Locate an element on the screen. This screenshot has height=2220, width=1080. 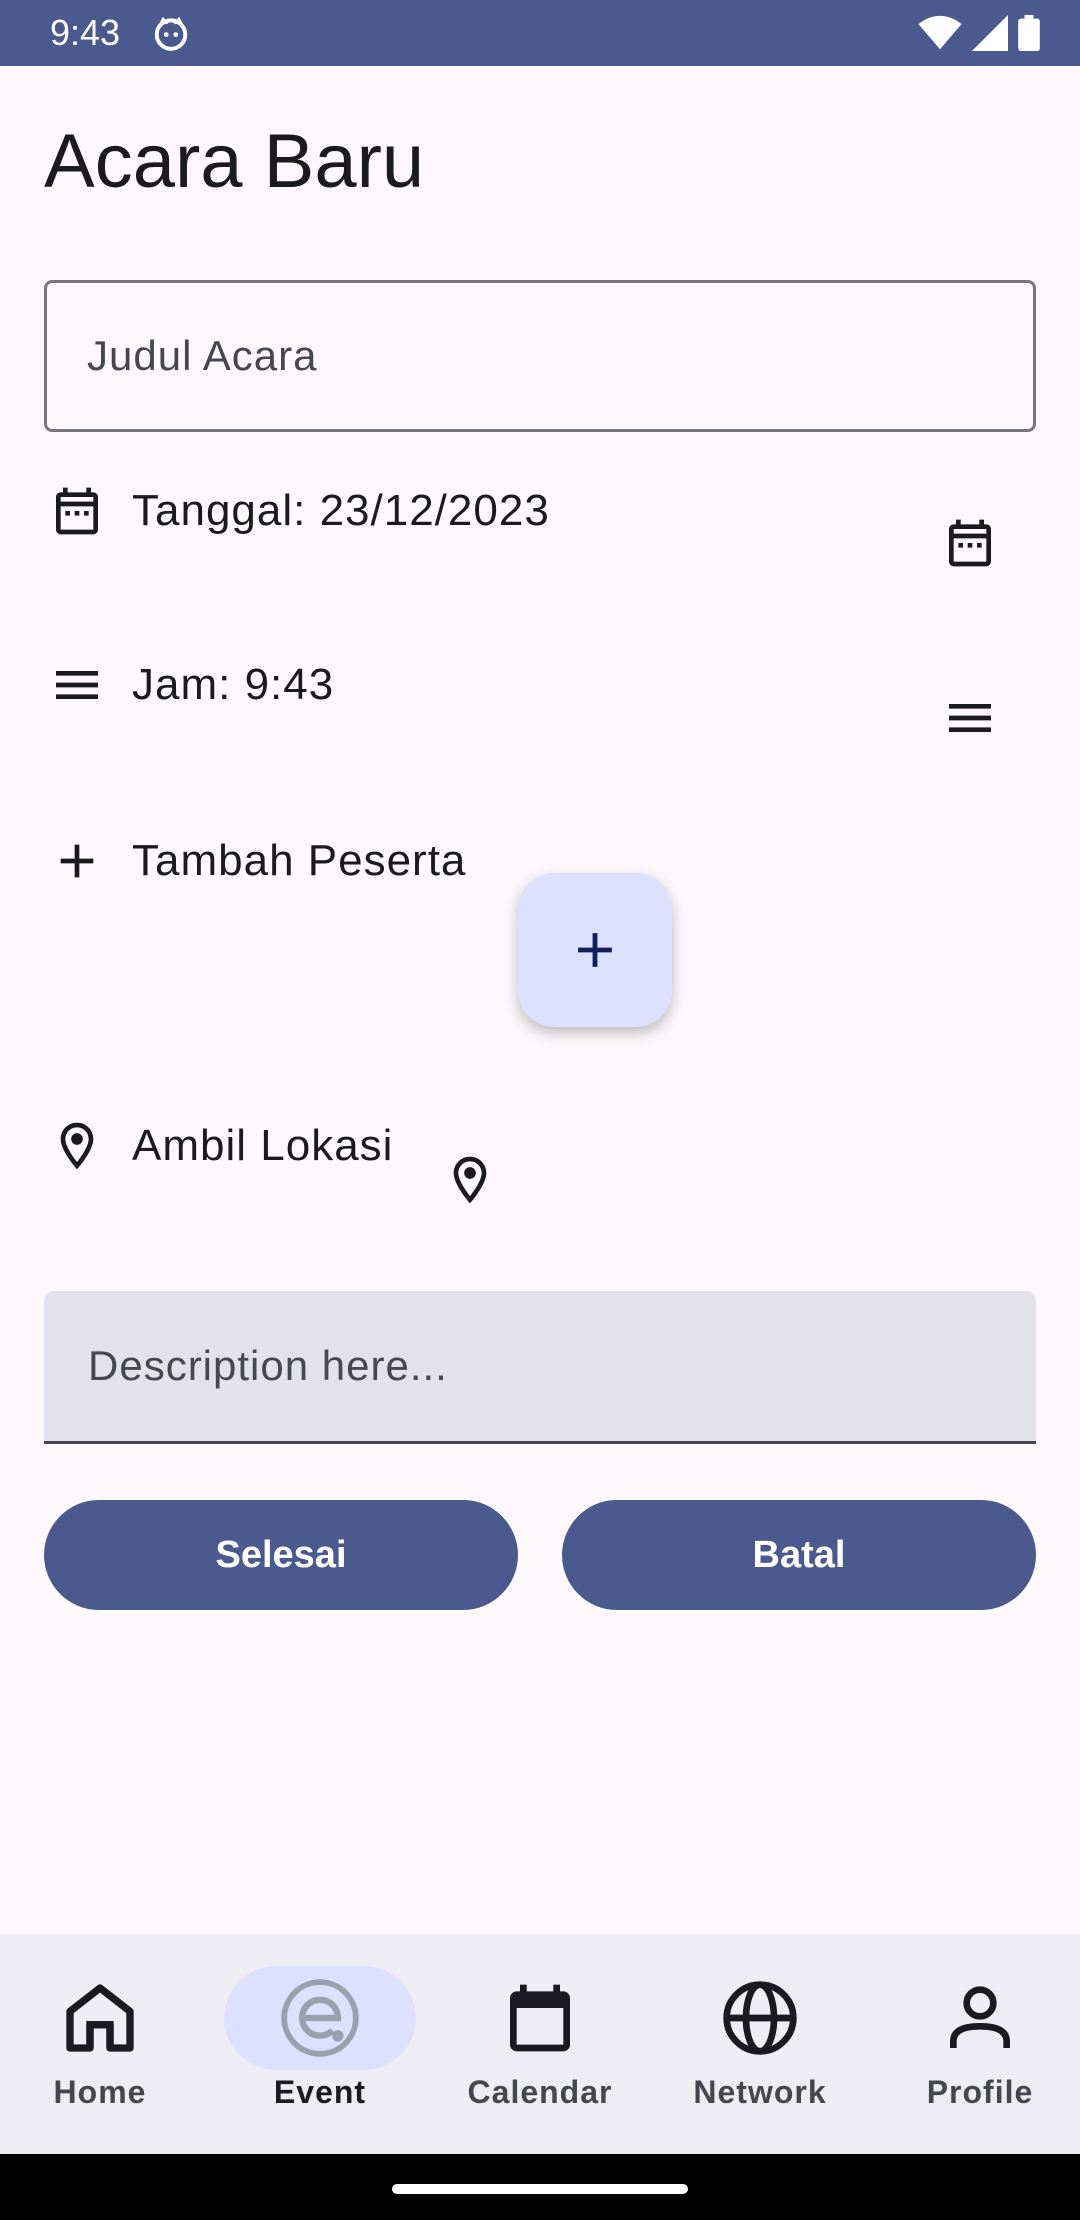
gesture-bar is located at coordinates (540, 2187).